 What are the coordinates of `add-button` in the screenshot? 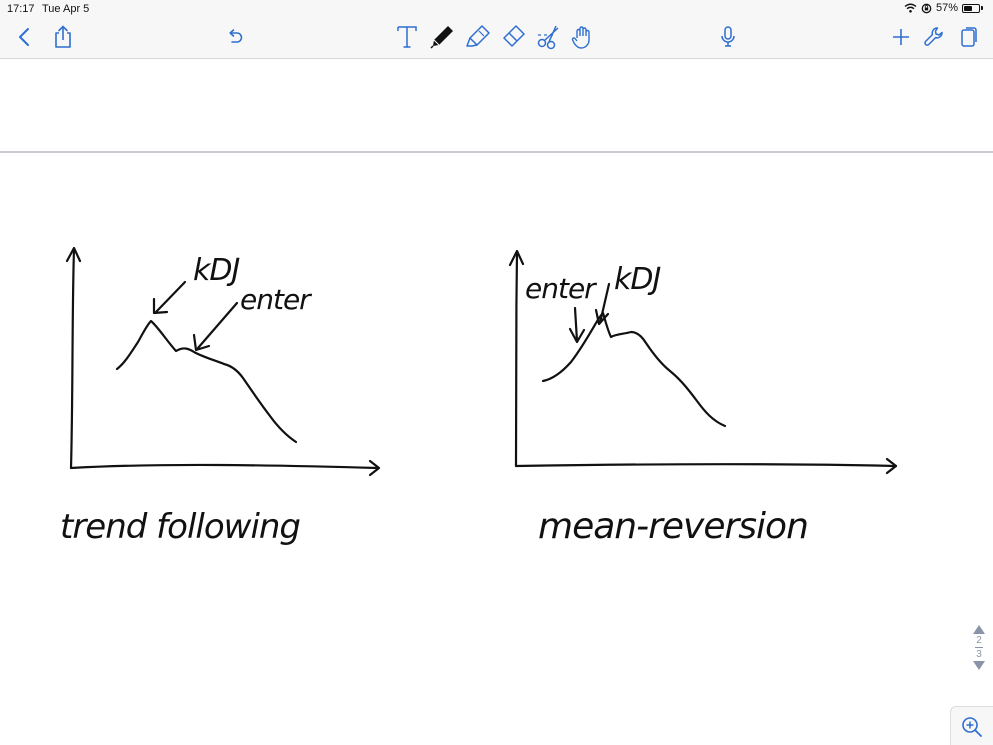 It's located at (901, 37).